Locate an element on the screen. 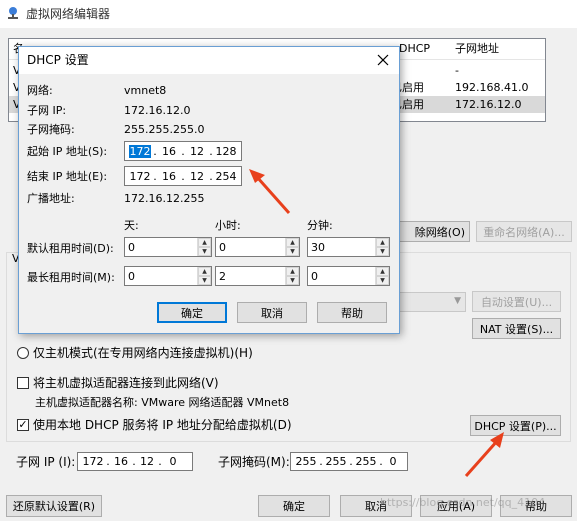 This screenshot has height=521, width=577. use-dhcp-label: 使用本地 DHCP 服务将 IP 地址分配给虚拟机(D) is located at coordinates (162, 425).